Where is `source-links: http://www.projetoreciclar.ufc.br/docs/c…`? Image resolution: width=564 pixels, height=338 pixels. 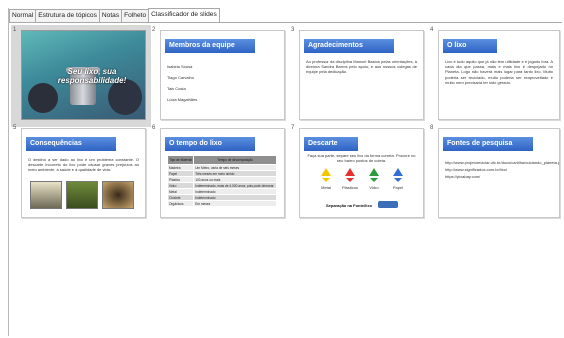
source-links: http://www.projetoreciclar.ufc.br/docs/c… is located at coordinates (502, 169).